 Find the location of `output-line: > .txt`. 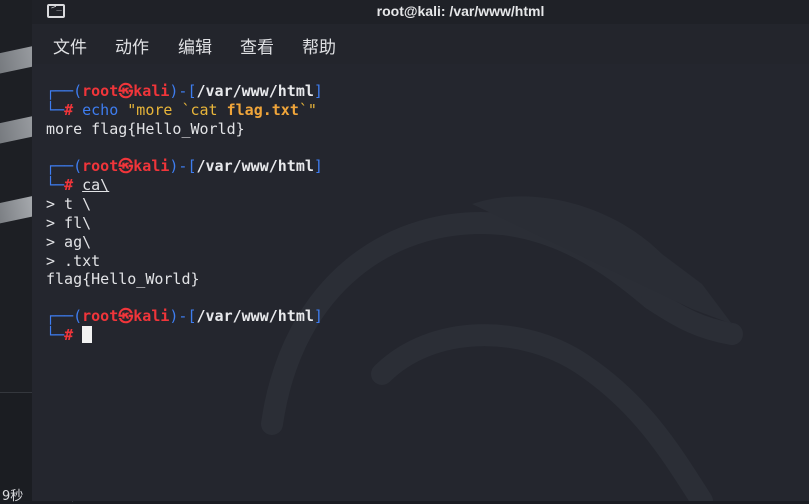

output-line: > .txt is located at coordinates (73, 261).